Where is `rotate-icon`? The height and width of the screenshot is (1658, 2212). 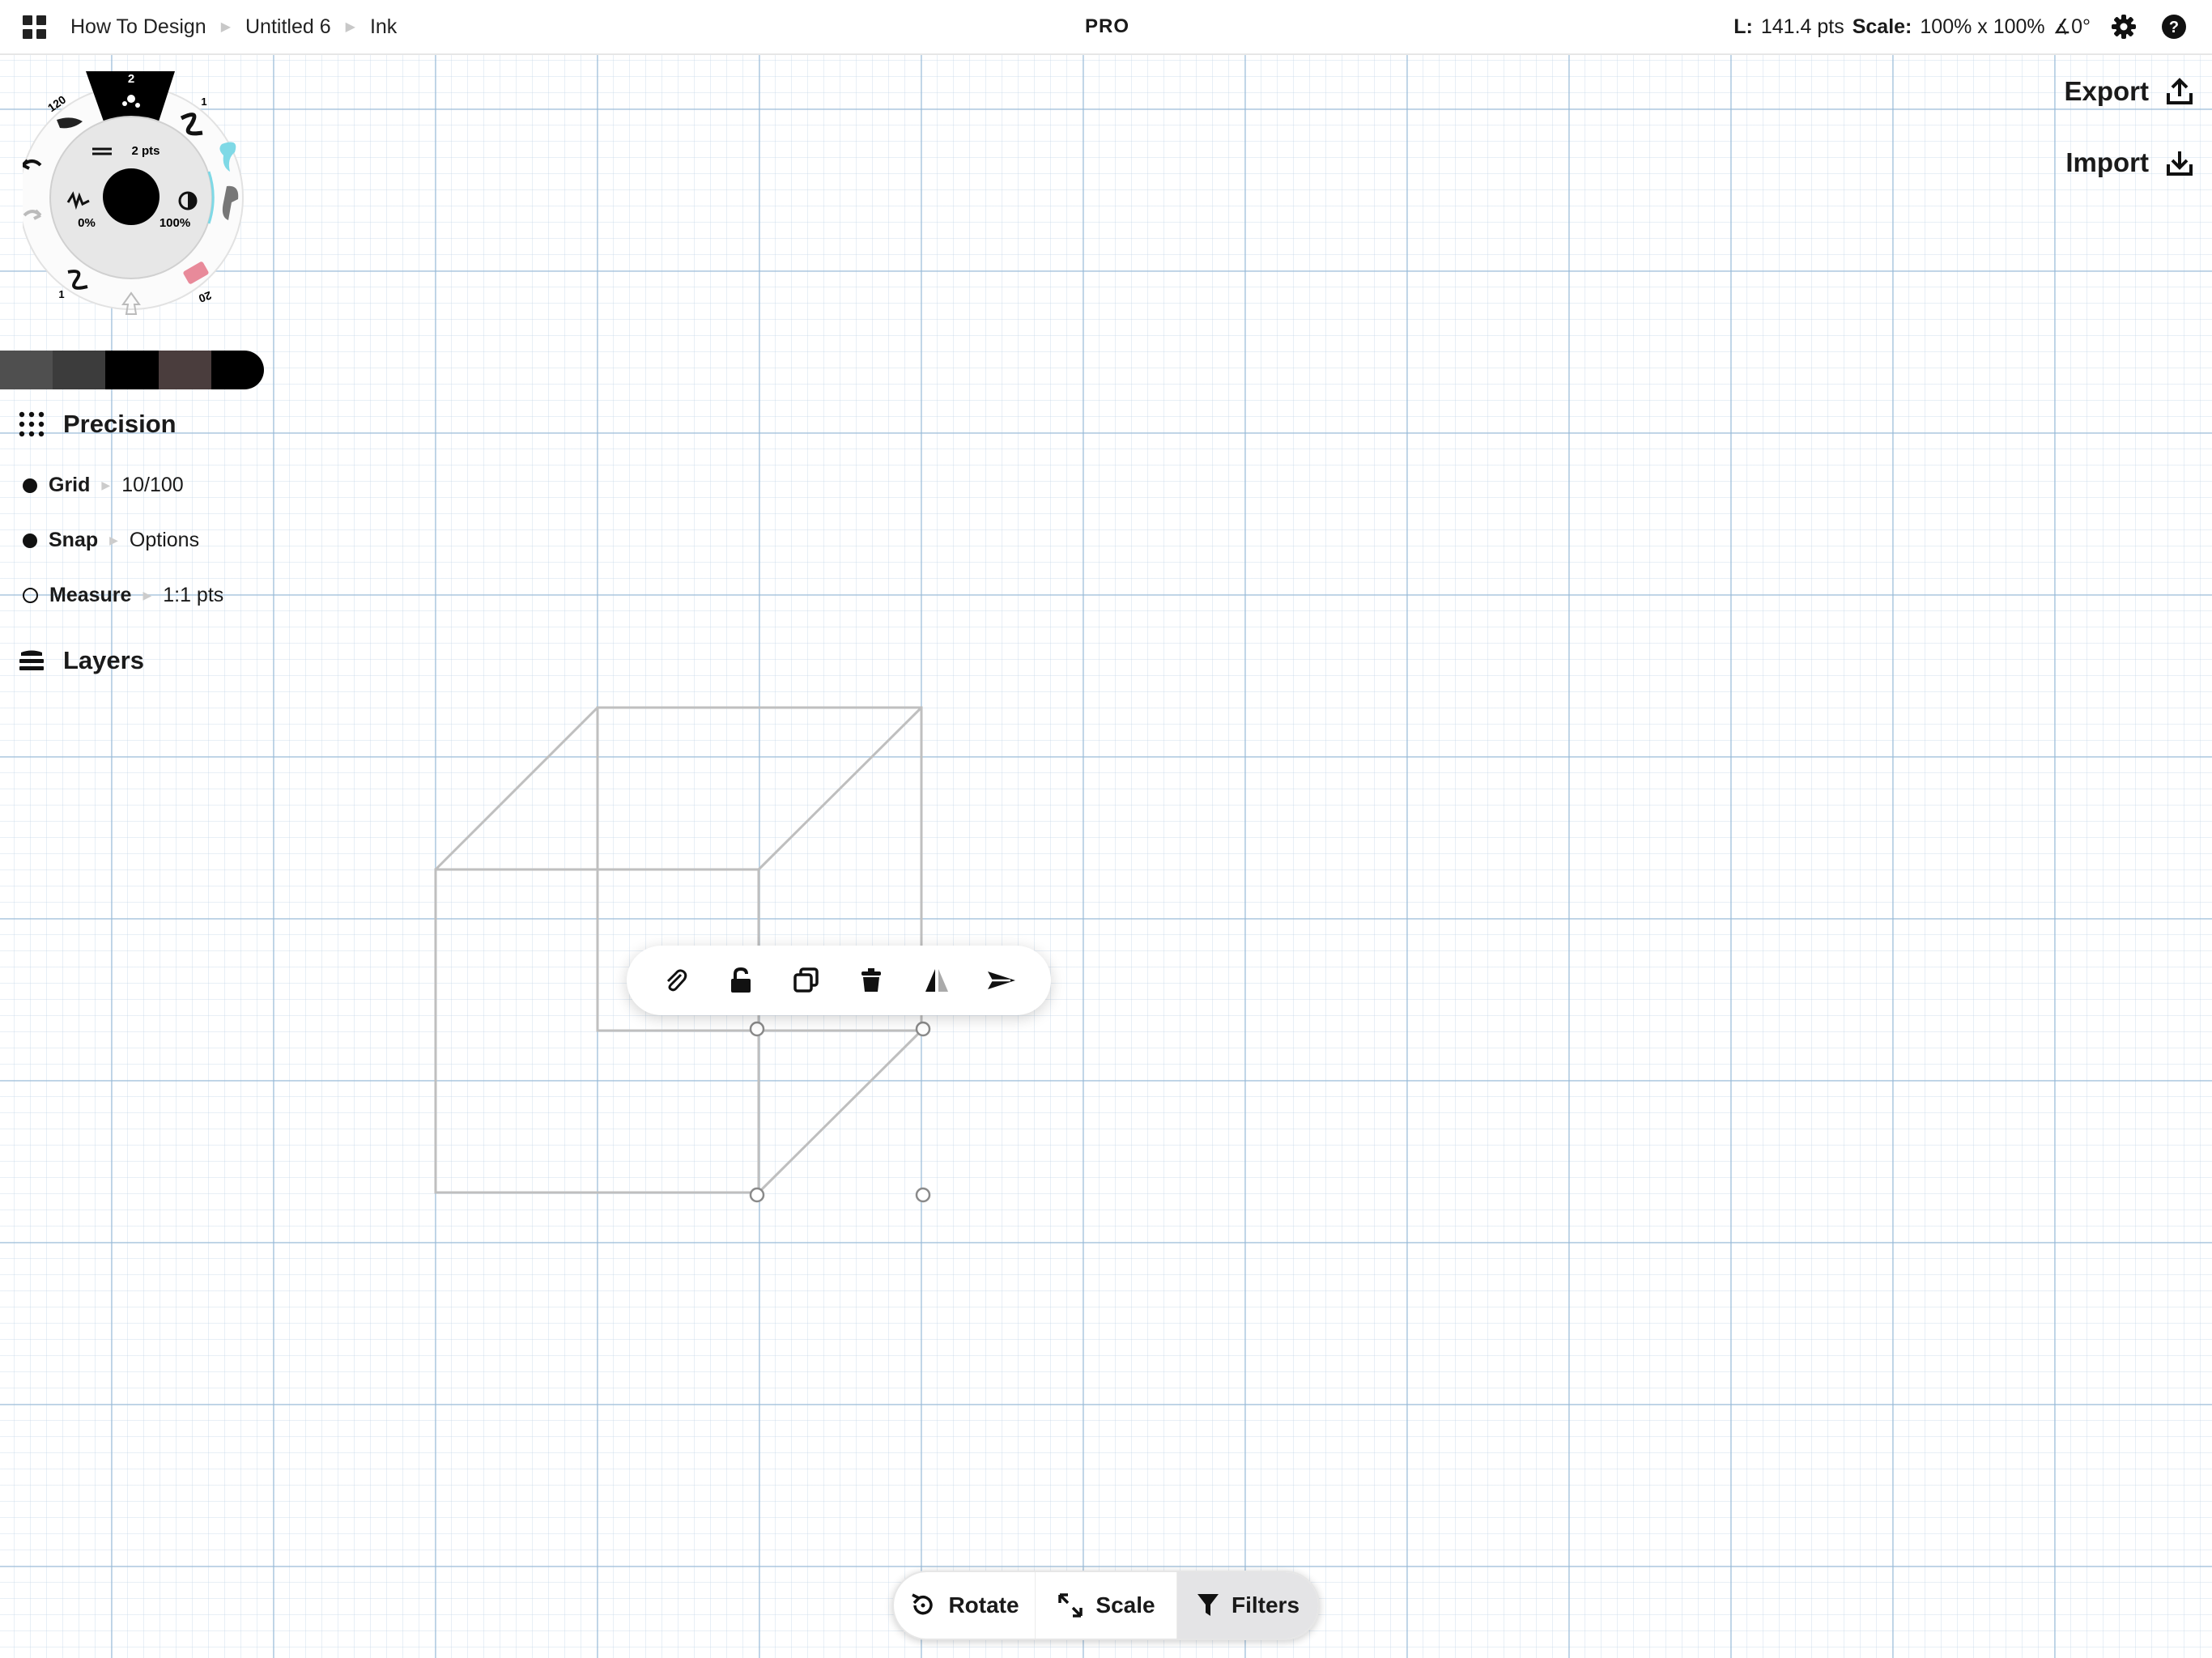
rotate-icon is located at coordinates (923, 1604).